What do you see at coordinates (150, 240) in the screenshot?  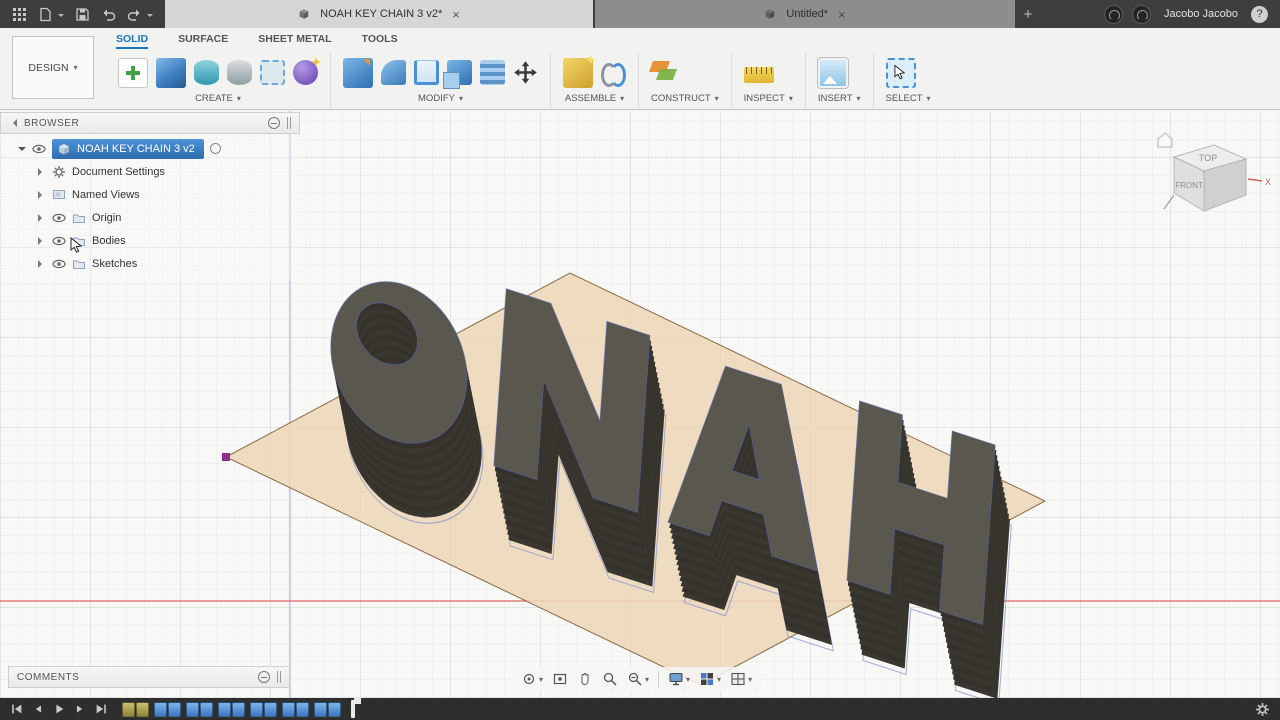 I see `tree-row-bodies: Bodies` at bounding box center [150, 240].